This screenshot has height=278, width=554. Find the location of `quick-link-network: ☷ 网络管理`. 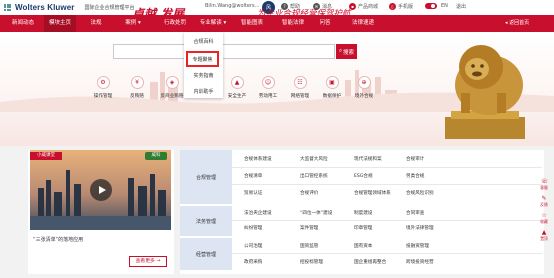

quick-link-network: ☷ 网络管理 is located at coordinates (300, 87).